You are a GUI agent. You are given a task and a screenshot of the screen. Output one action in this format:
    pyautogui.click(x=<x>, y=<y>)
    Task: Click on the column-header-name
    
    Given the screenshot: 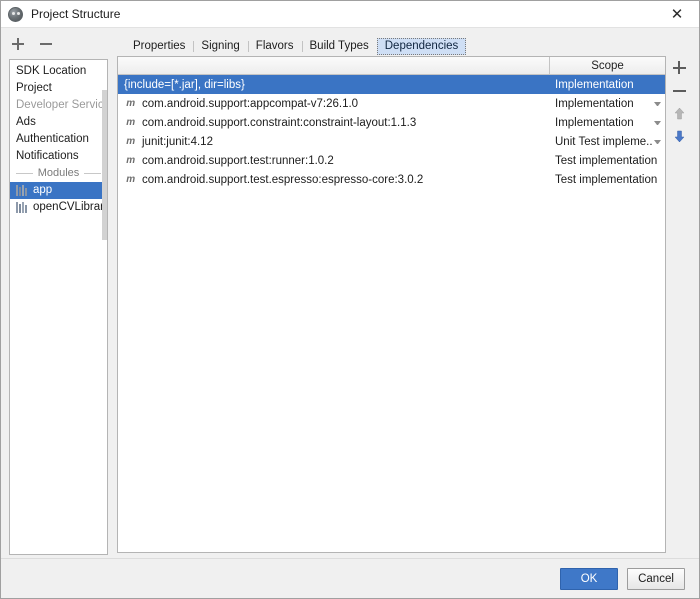 What is the action you would take?
    pyautogui.click(x=333, y=65)
    